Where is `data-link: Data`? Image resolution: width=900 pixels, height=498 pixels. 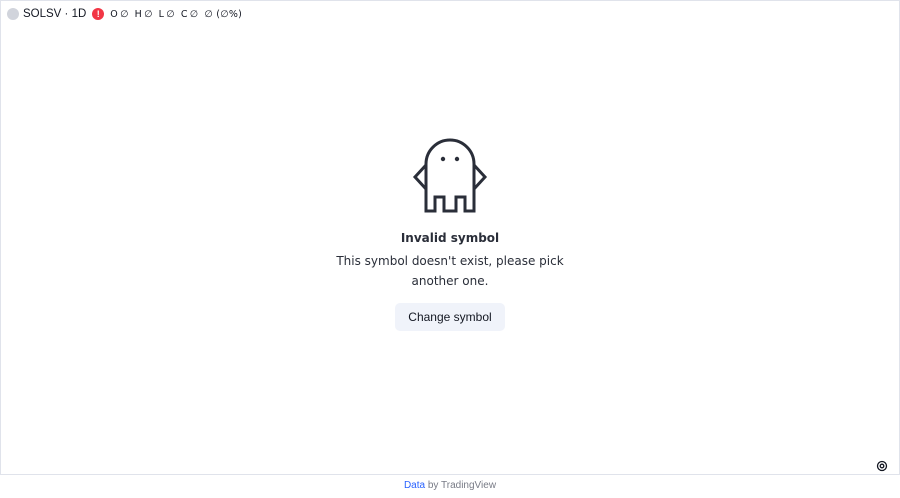 data-link: Data is located at coordinates (414, 485).